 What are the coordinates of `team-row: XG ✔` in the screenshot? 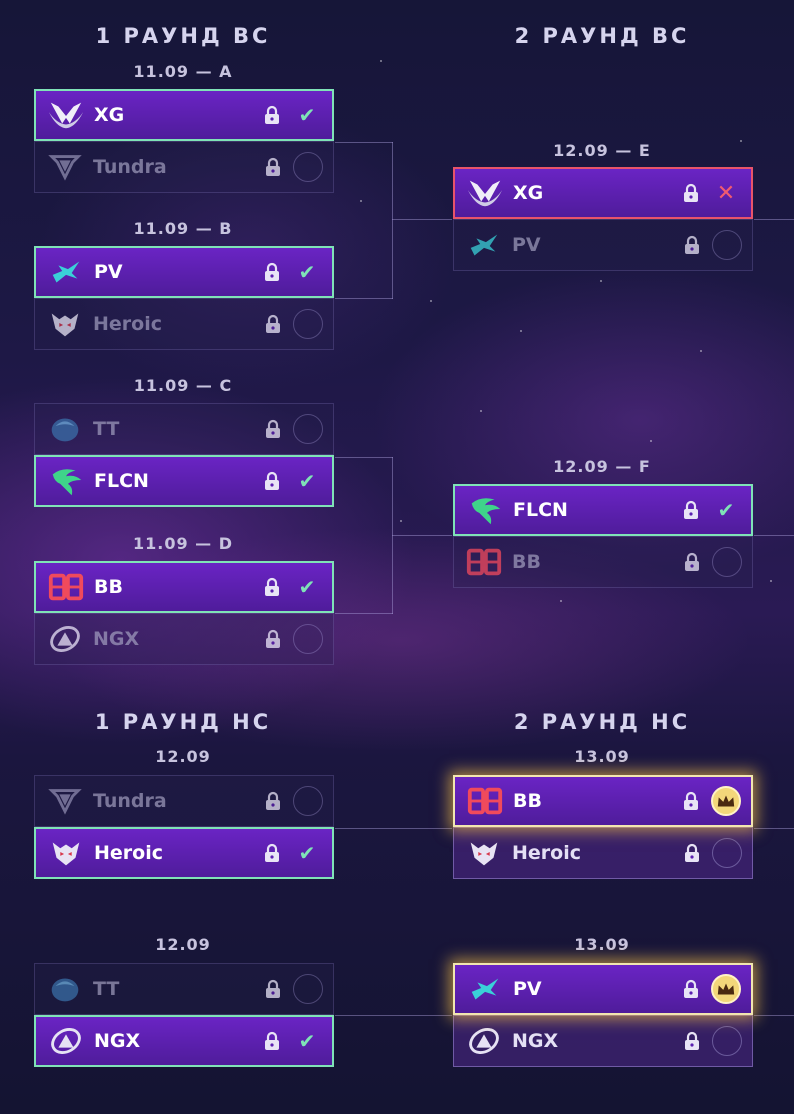 It's located at (184, 115).